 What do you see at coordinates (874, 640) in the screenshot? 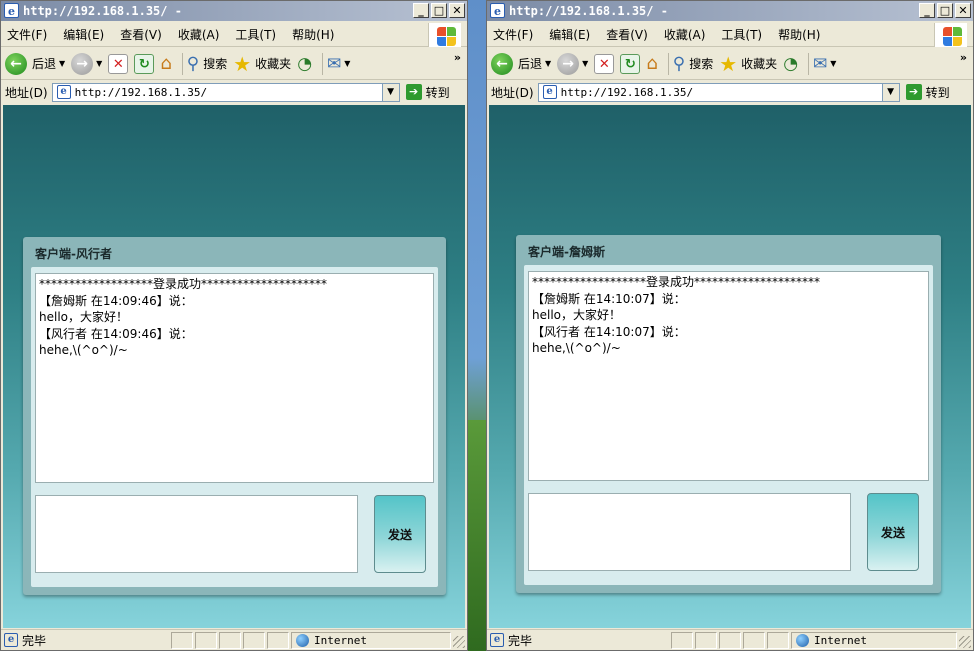
I see `security-zone: Internet` at bounding box center [874, 640].